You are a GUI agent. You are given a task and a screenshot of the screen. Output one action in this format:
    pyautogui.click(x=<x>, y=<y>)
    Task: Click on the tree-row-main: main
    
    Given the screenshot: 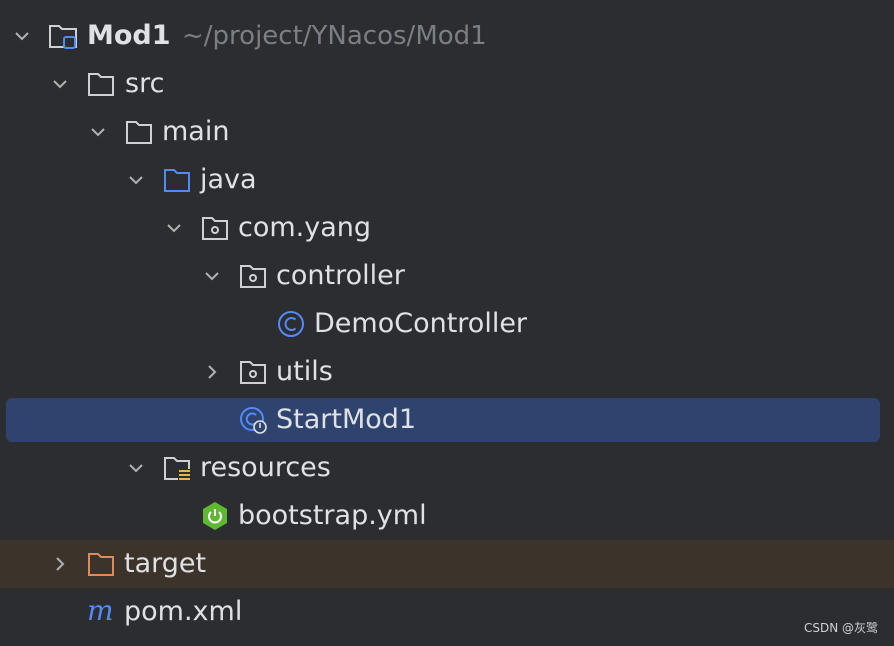 What is the action you would take?
    pyautogui.click(x=447, y=132)
    